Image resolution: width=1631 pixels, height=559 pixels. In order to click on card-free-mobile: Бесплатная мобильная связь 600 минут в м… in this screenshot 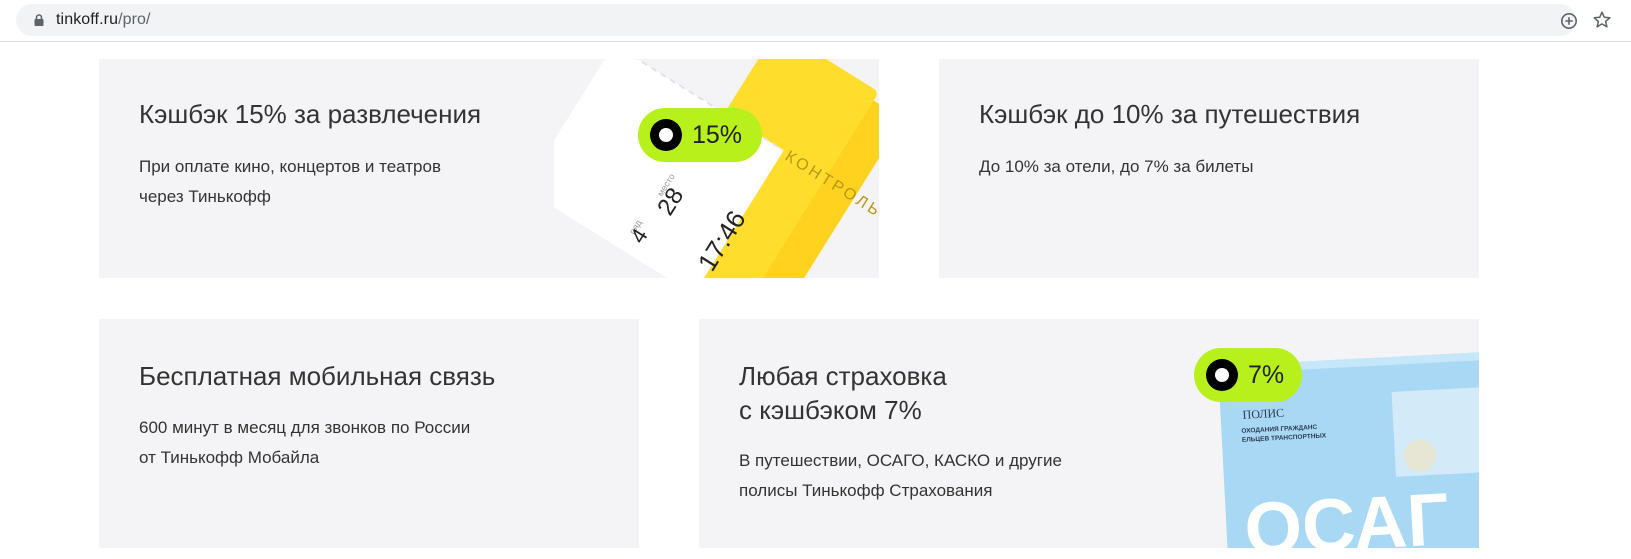, I will do `click(369, 433)`.